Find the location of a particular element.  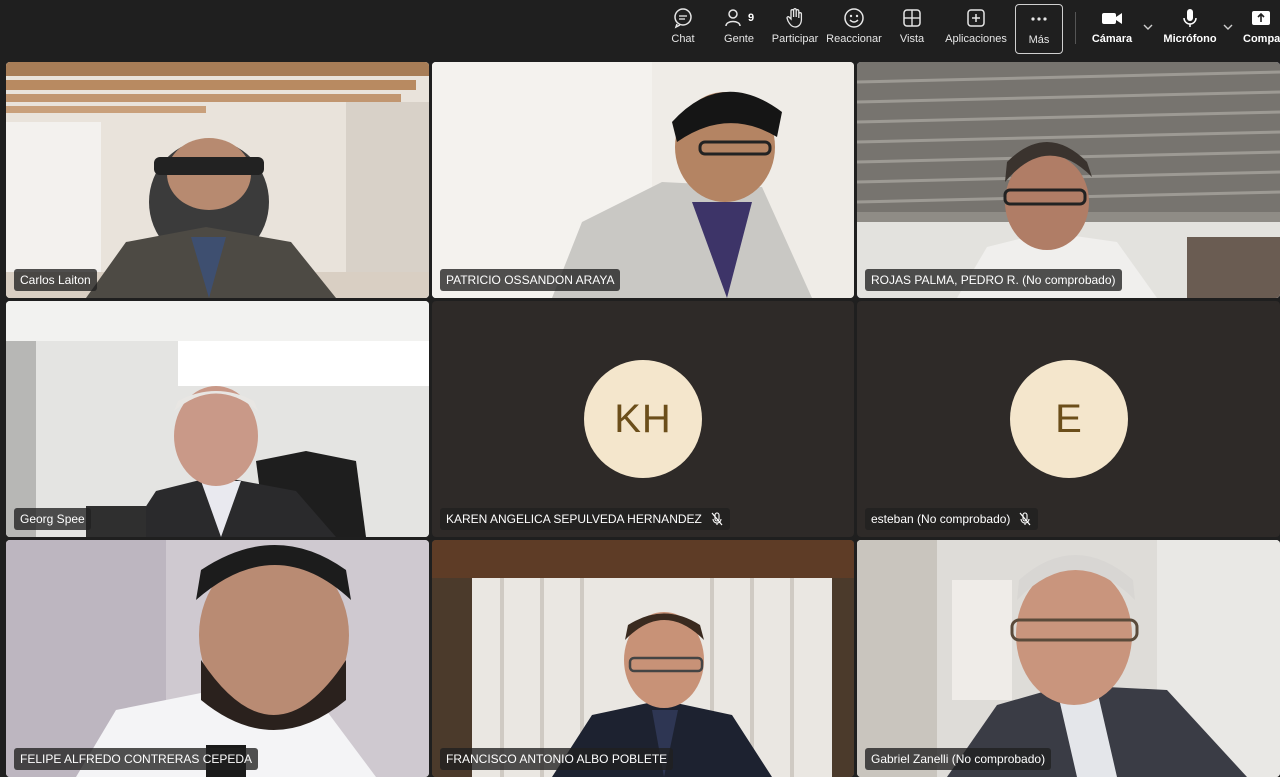

camera-options-chevron-icon is located at coordinates (1148, 29).